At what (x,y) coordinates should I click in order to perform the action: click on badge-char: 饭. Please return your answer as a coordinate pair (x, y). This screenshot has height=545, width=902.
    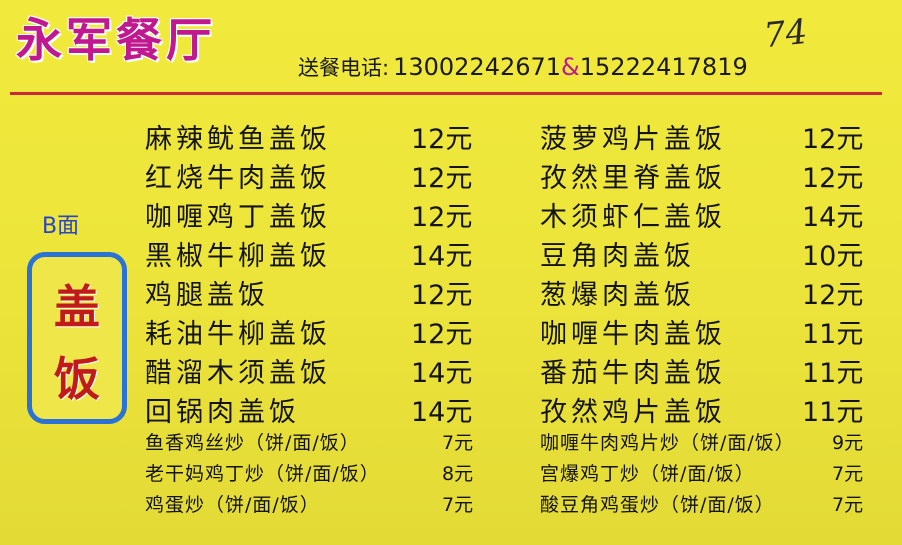
    Looking at the image, I should click on (77, 379).